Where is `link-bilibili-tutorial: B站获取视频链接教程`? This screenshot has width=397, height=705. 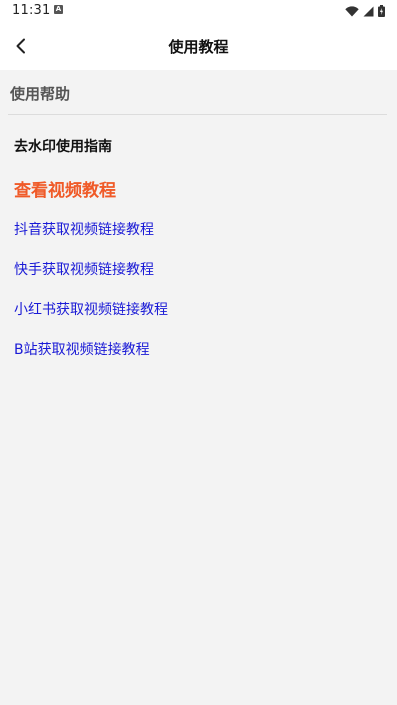
link-bilibili-tutorial: B站获取视频链接教程 is located at coordinates (82, 349).